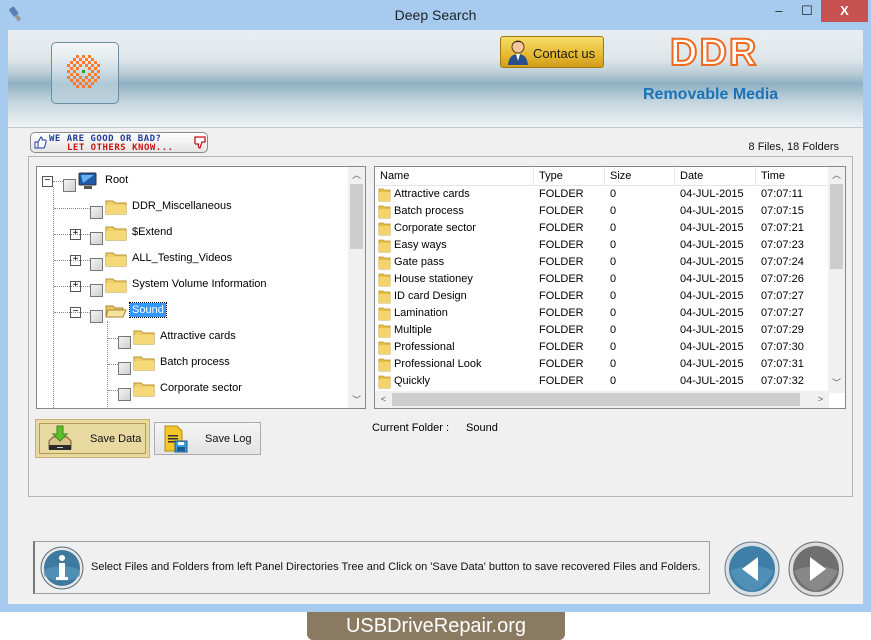  I want to click on list-vertical-scrollbar: ︿ ﹀, so click(836, 280).